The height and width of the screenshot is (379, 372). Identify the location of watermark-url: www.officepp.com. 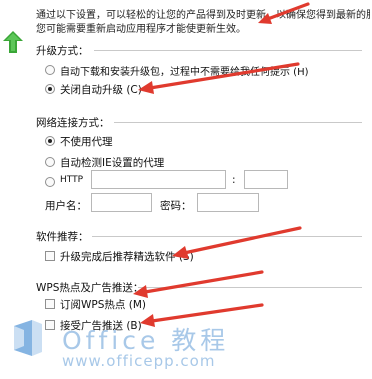
(139, 361).